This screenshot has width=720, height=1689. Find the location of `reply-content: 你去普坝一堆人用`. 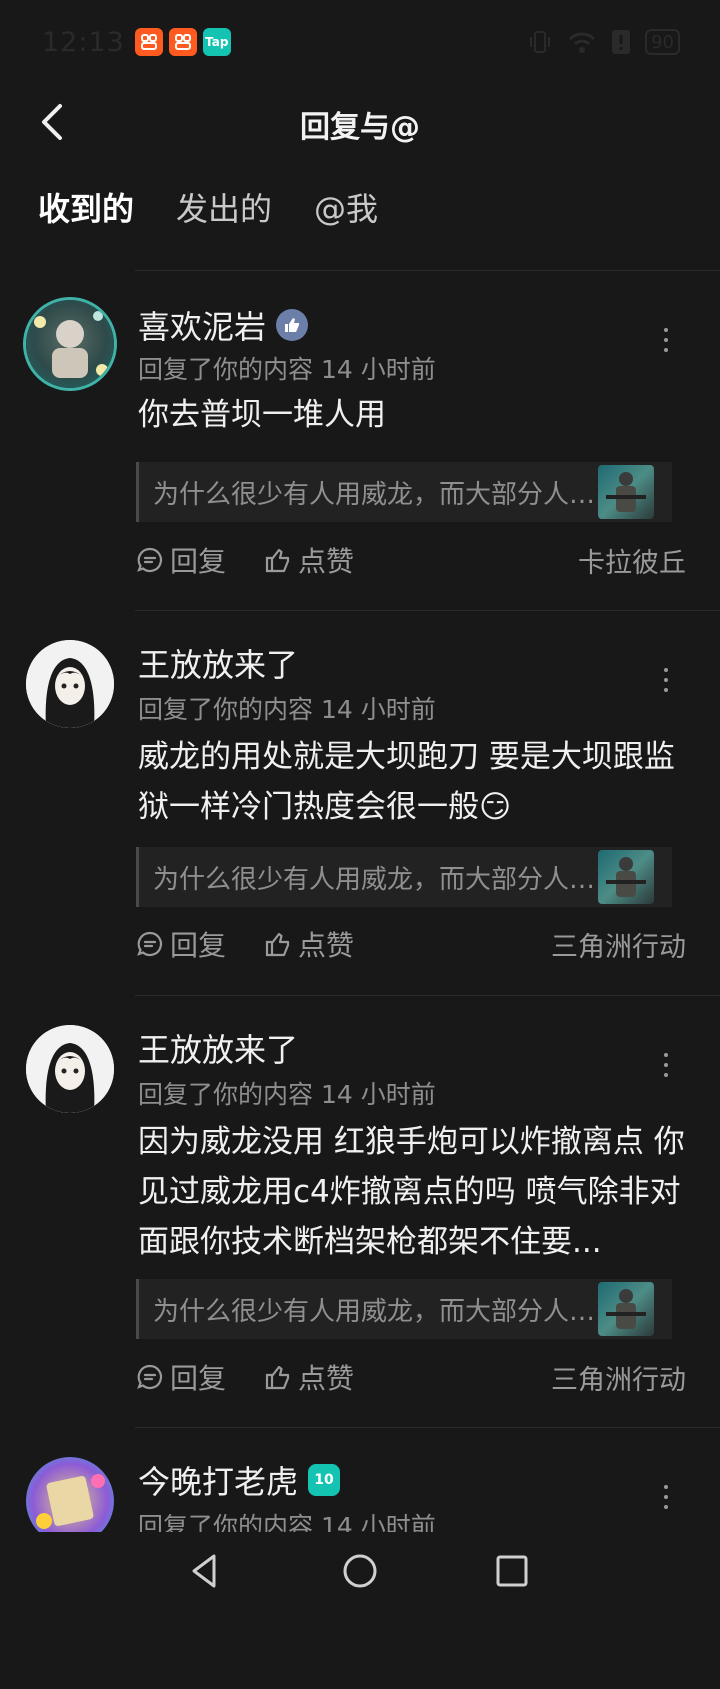

reply-content: 你去普坝一堆人用 is located at coordinates (412, 415).